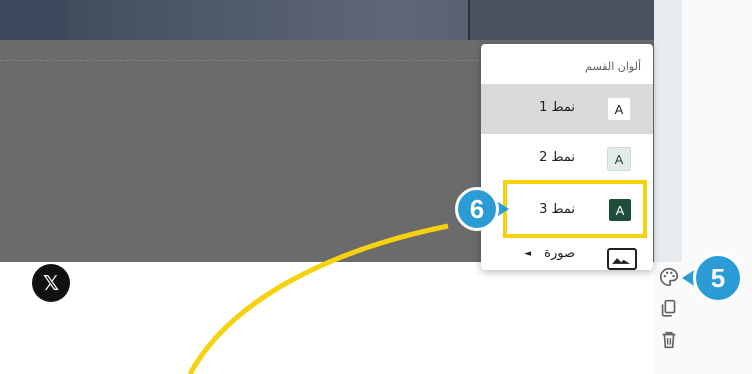 The height and width of the screenshot is (374, 752). I want to click on menu-item-image: صورة ◄, so click(567, 255).